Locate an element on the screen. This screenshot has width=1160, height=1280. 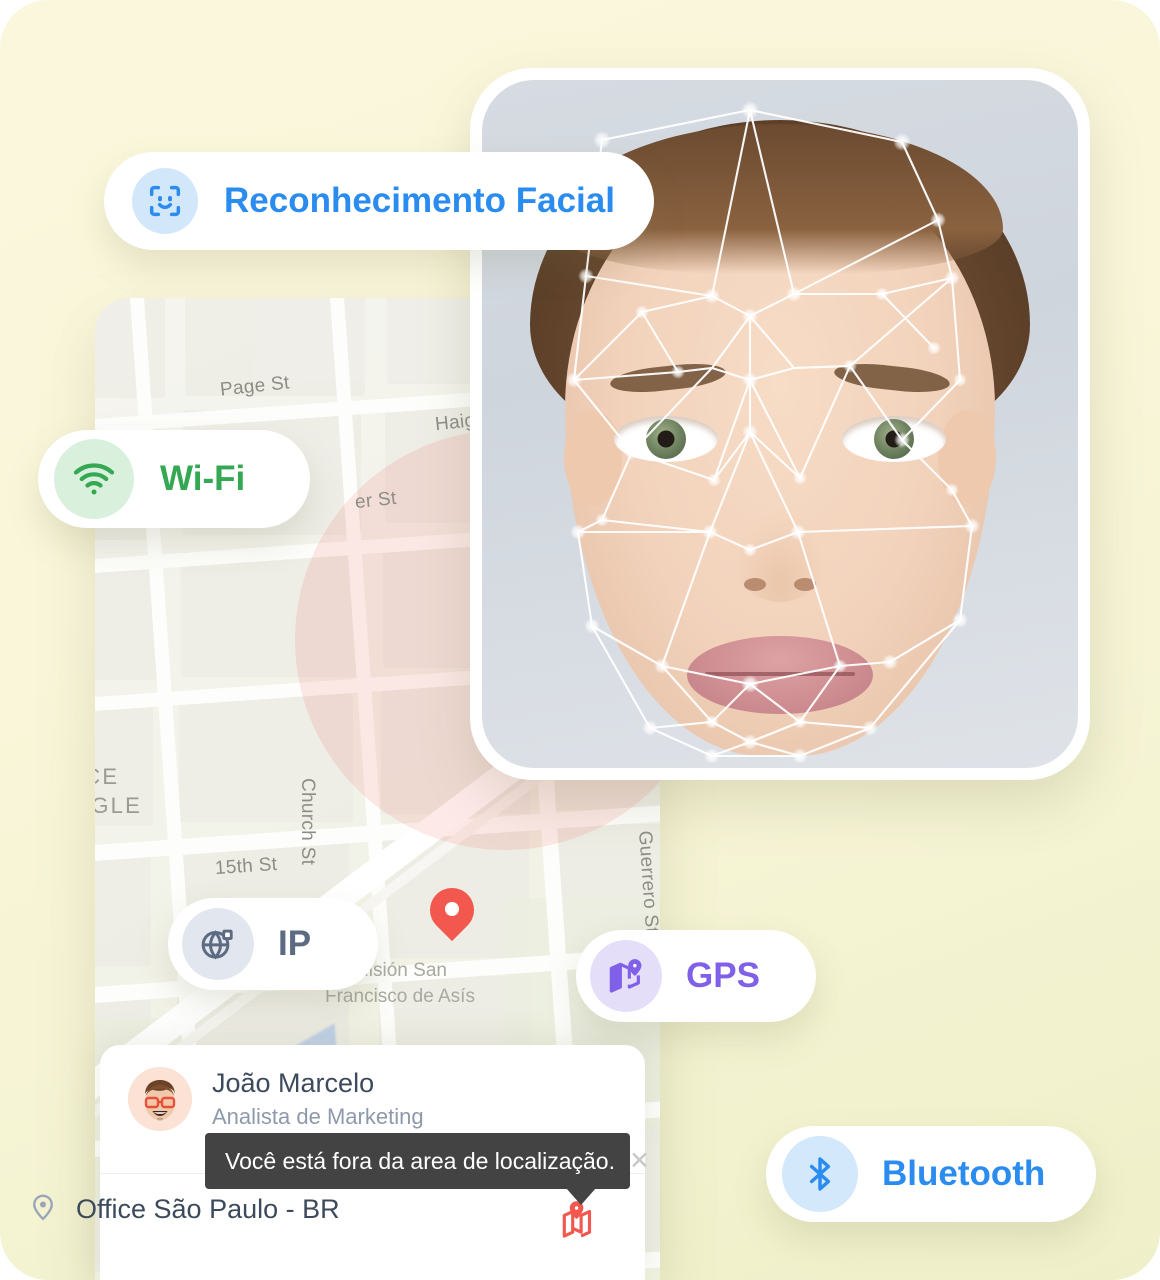
tooltip-message: Você está fora da area de localização. is located at coordinates (420, 1160).